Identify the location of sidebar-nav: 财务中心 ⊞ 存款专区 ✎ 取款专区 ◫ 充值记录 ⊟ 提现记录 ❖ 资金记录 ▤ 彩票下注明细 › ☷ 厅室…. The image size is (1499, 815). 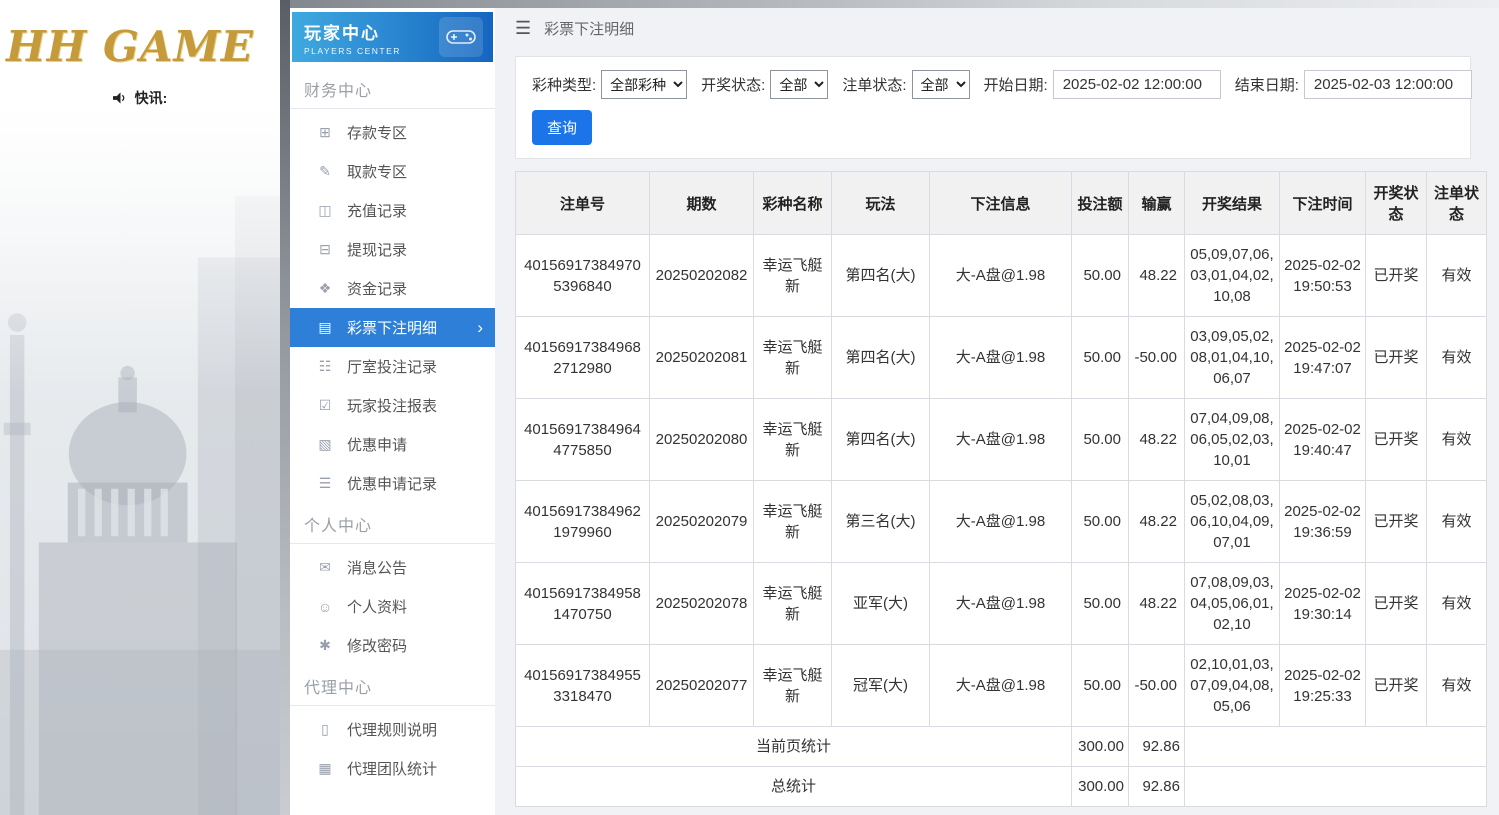
(392, 428).